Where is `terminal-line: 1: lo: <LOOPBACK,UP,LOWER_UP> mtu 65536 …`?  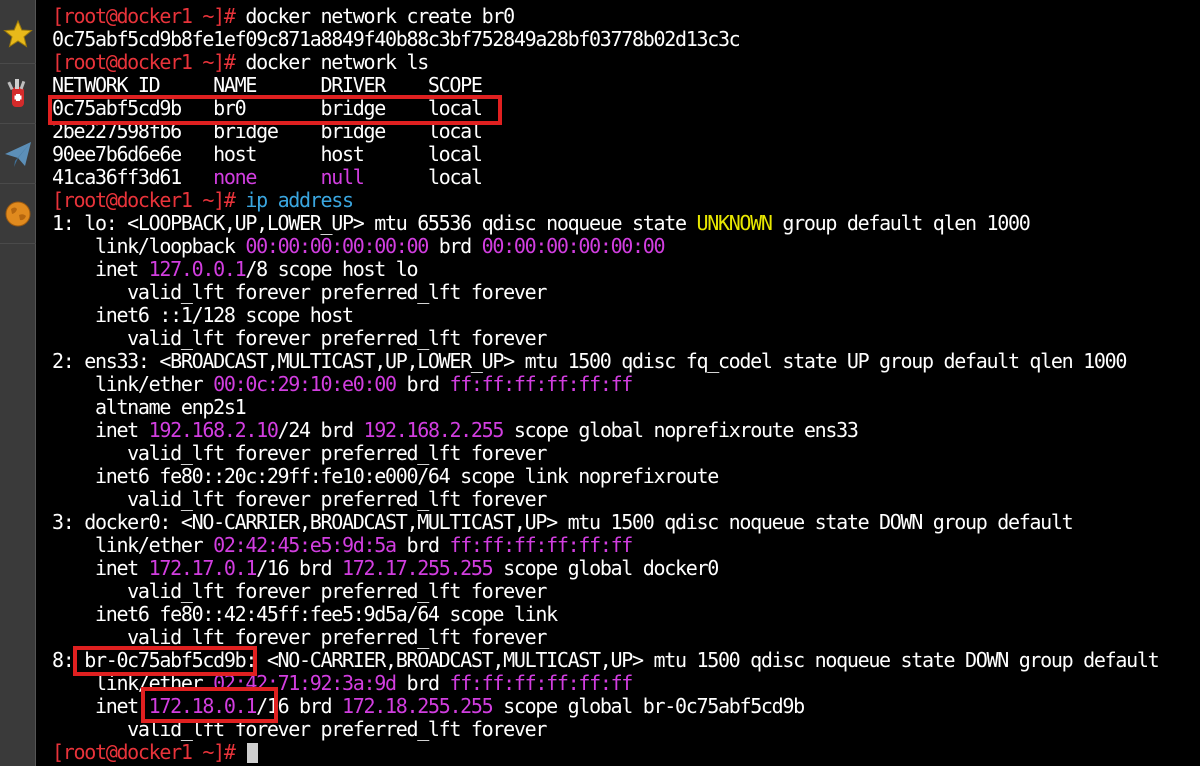 terminal-line: 1: lo: <LOOPBACK,UP,LOWER_UP> mtu 65536 … is located at coordinates (541, 223).